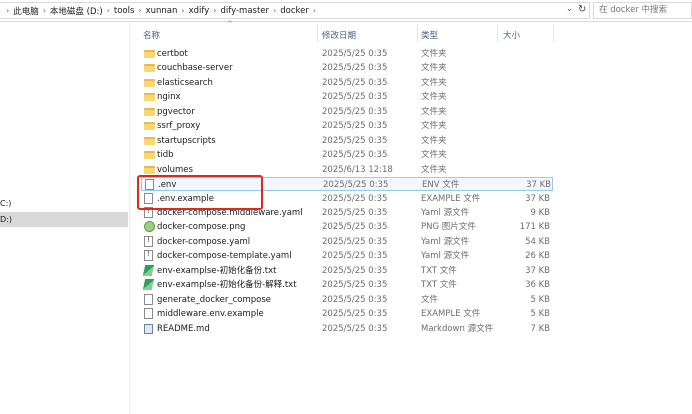  Describe the element at coordinates (540, 299) in the screenshot. I see `file-size: 5 KB` at that location.